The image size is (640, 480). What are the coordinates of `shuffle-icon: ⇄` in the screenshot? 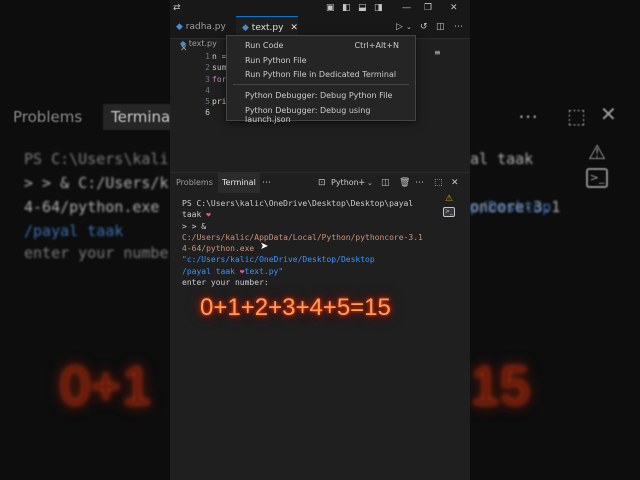 It's located at (177, 8).